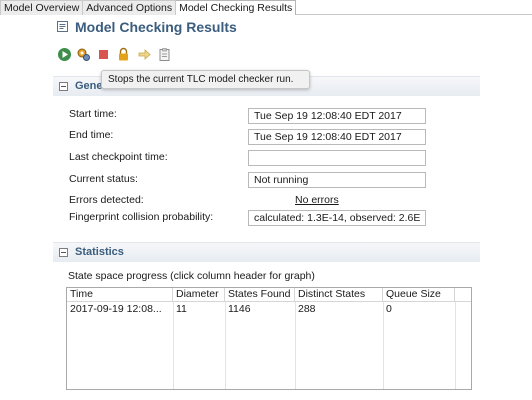  Describe the element at coordinates (317, 200) in the screenshot. I see `errors-link: No errors` at that location.